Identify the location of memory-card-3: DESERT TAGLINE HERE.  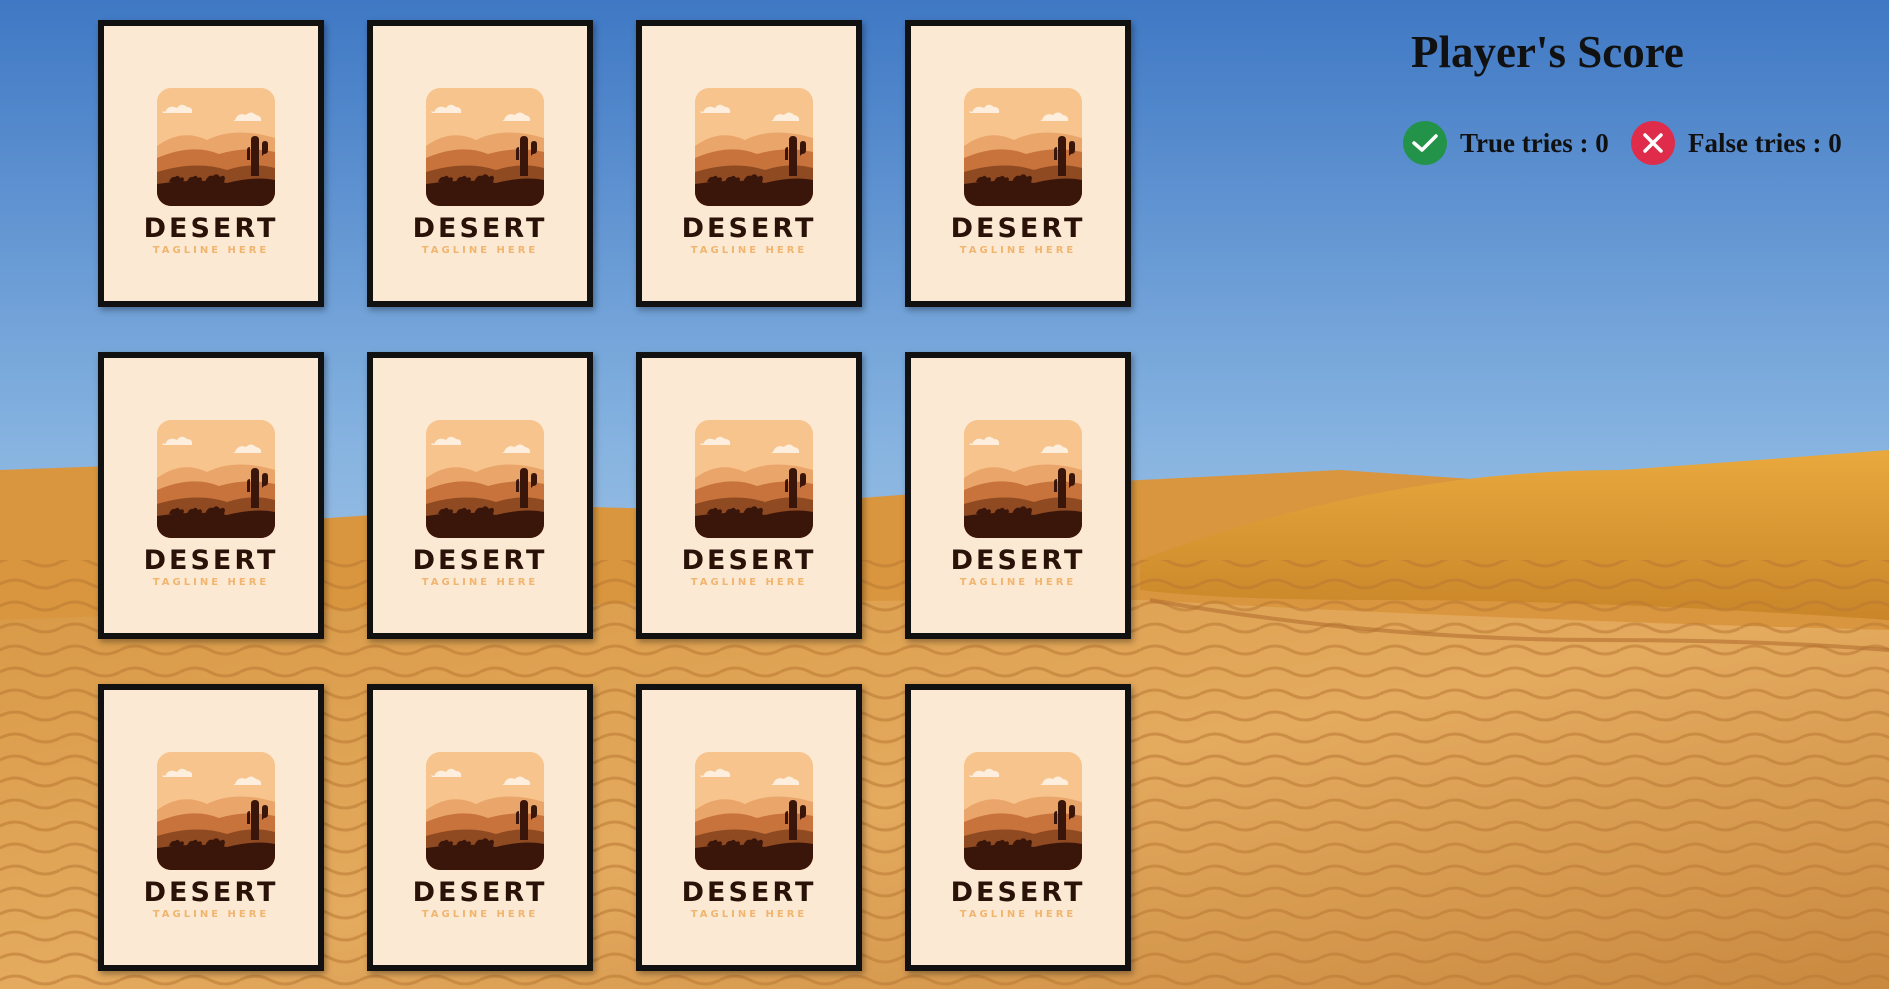
(749, 163).